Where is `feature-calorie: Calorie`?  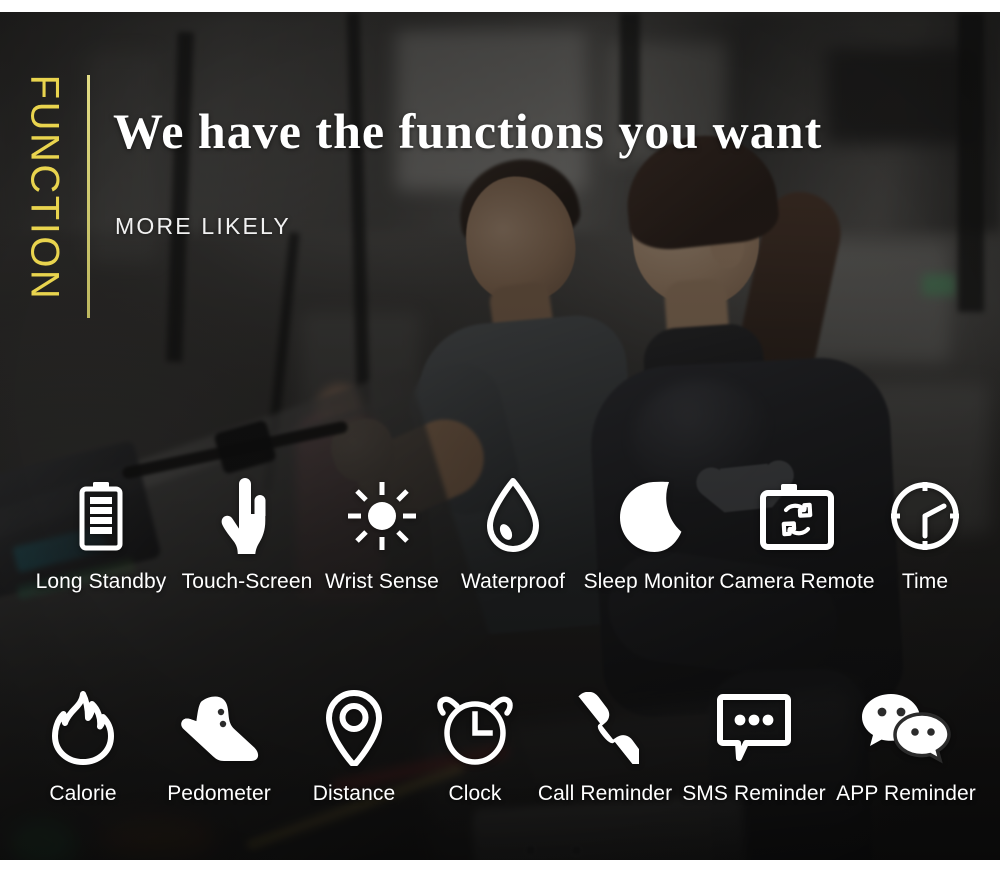 feature-calorie: Calorie is located at coordinates (83, 746).